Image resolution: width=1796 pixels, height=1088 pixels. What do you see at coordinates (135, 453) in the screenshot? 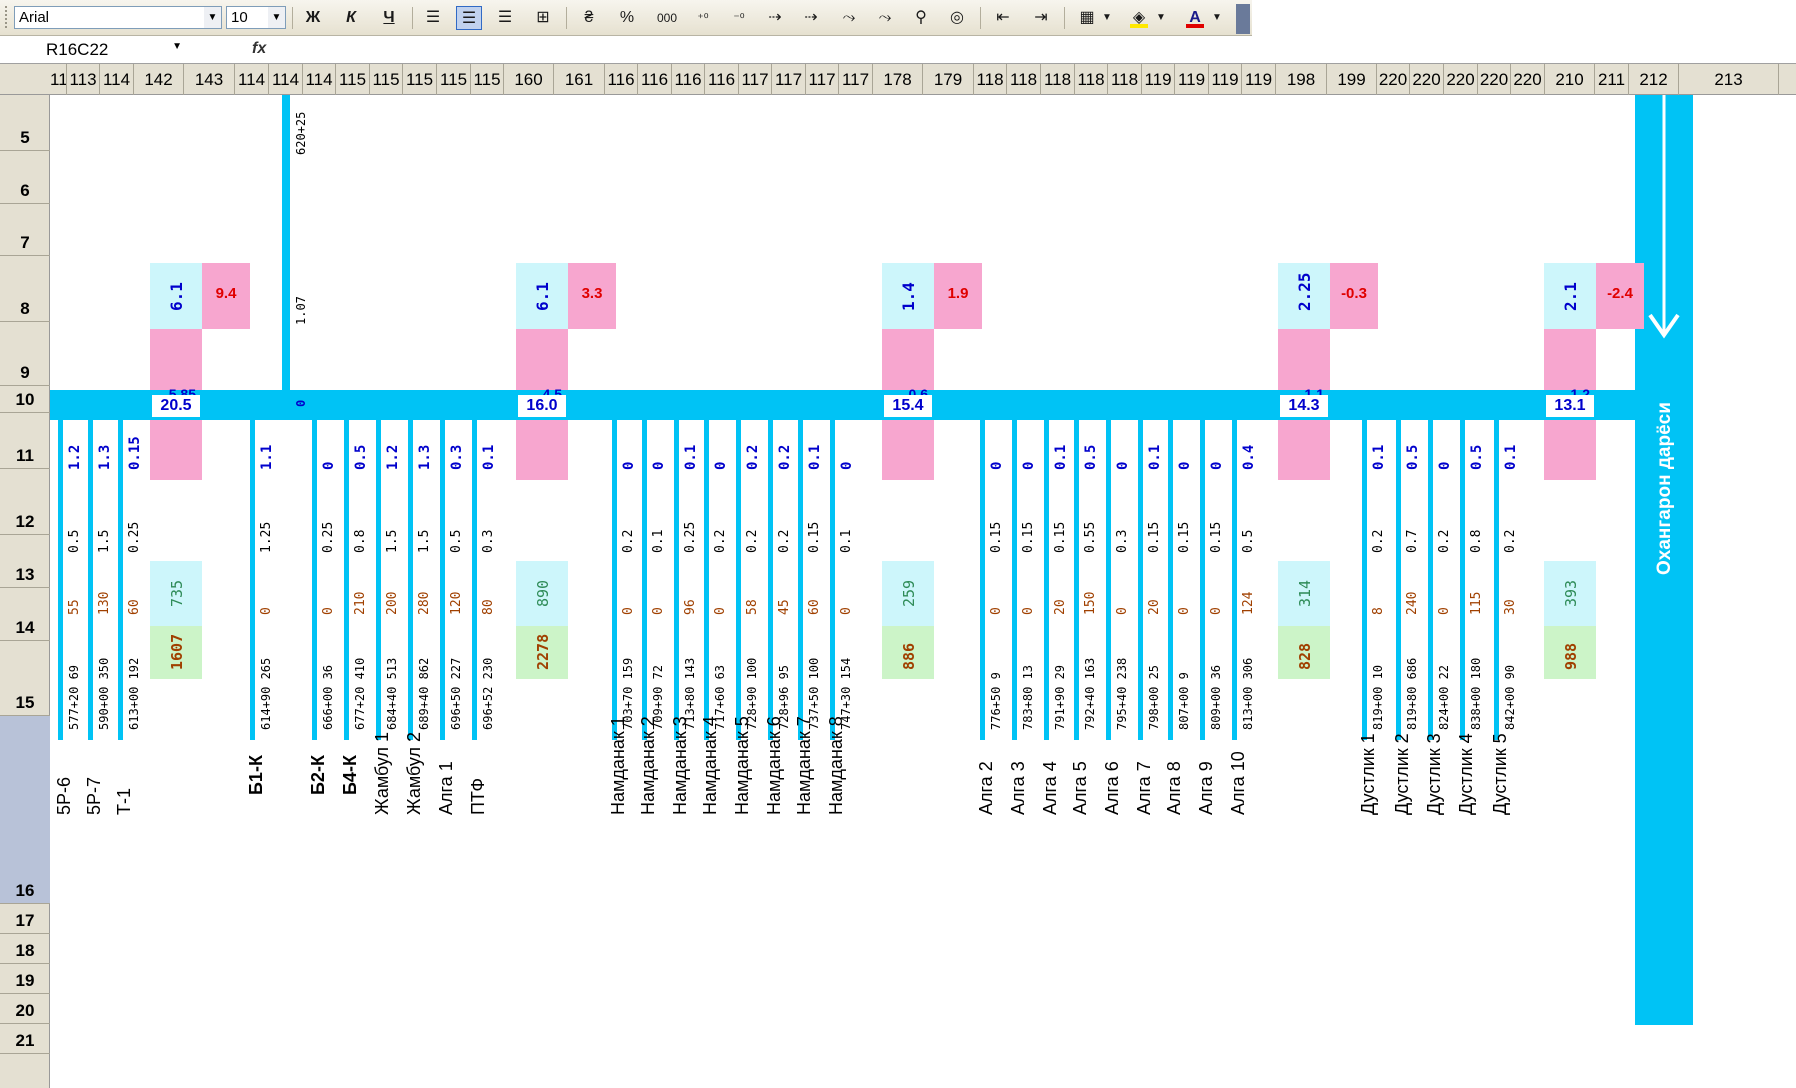
I see `branch-q: 0.15` at bounding box center [135, 453].